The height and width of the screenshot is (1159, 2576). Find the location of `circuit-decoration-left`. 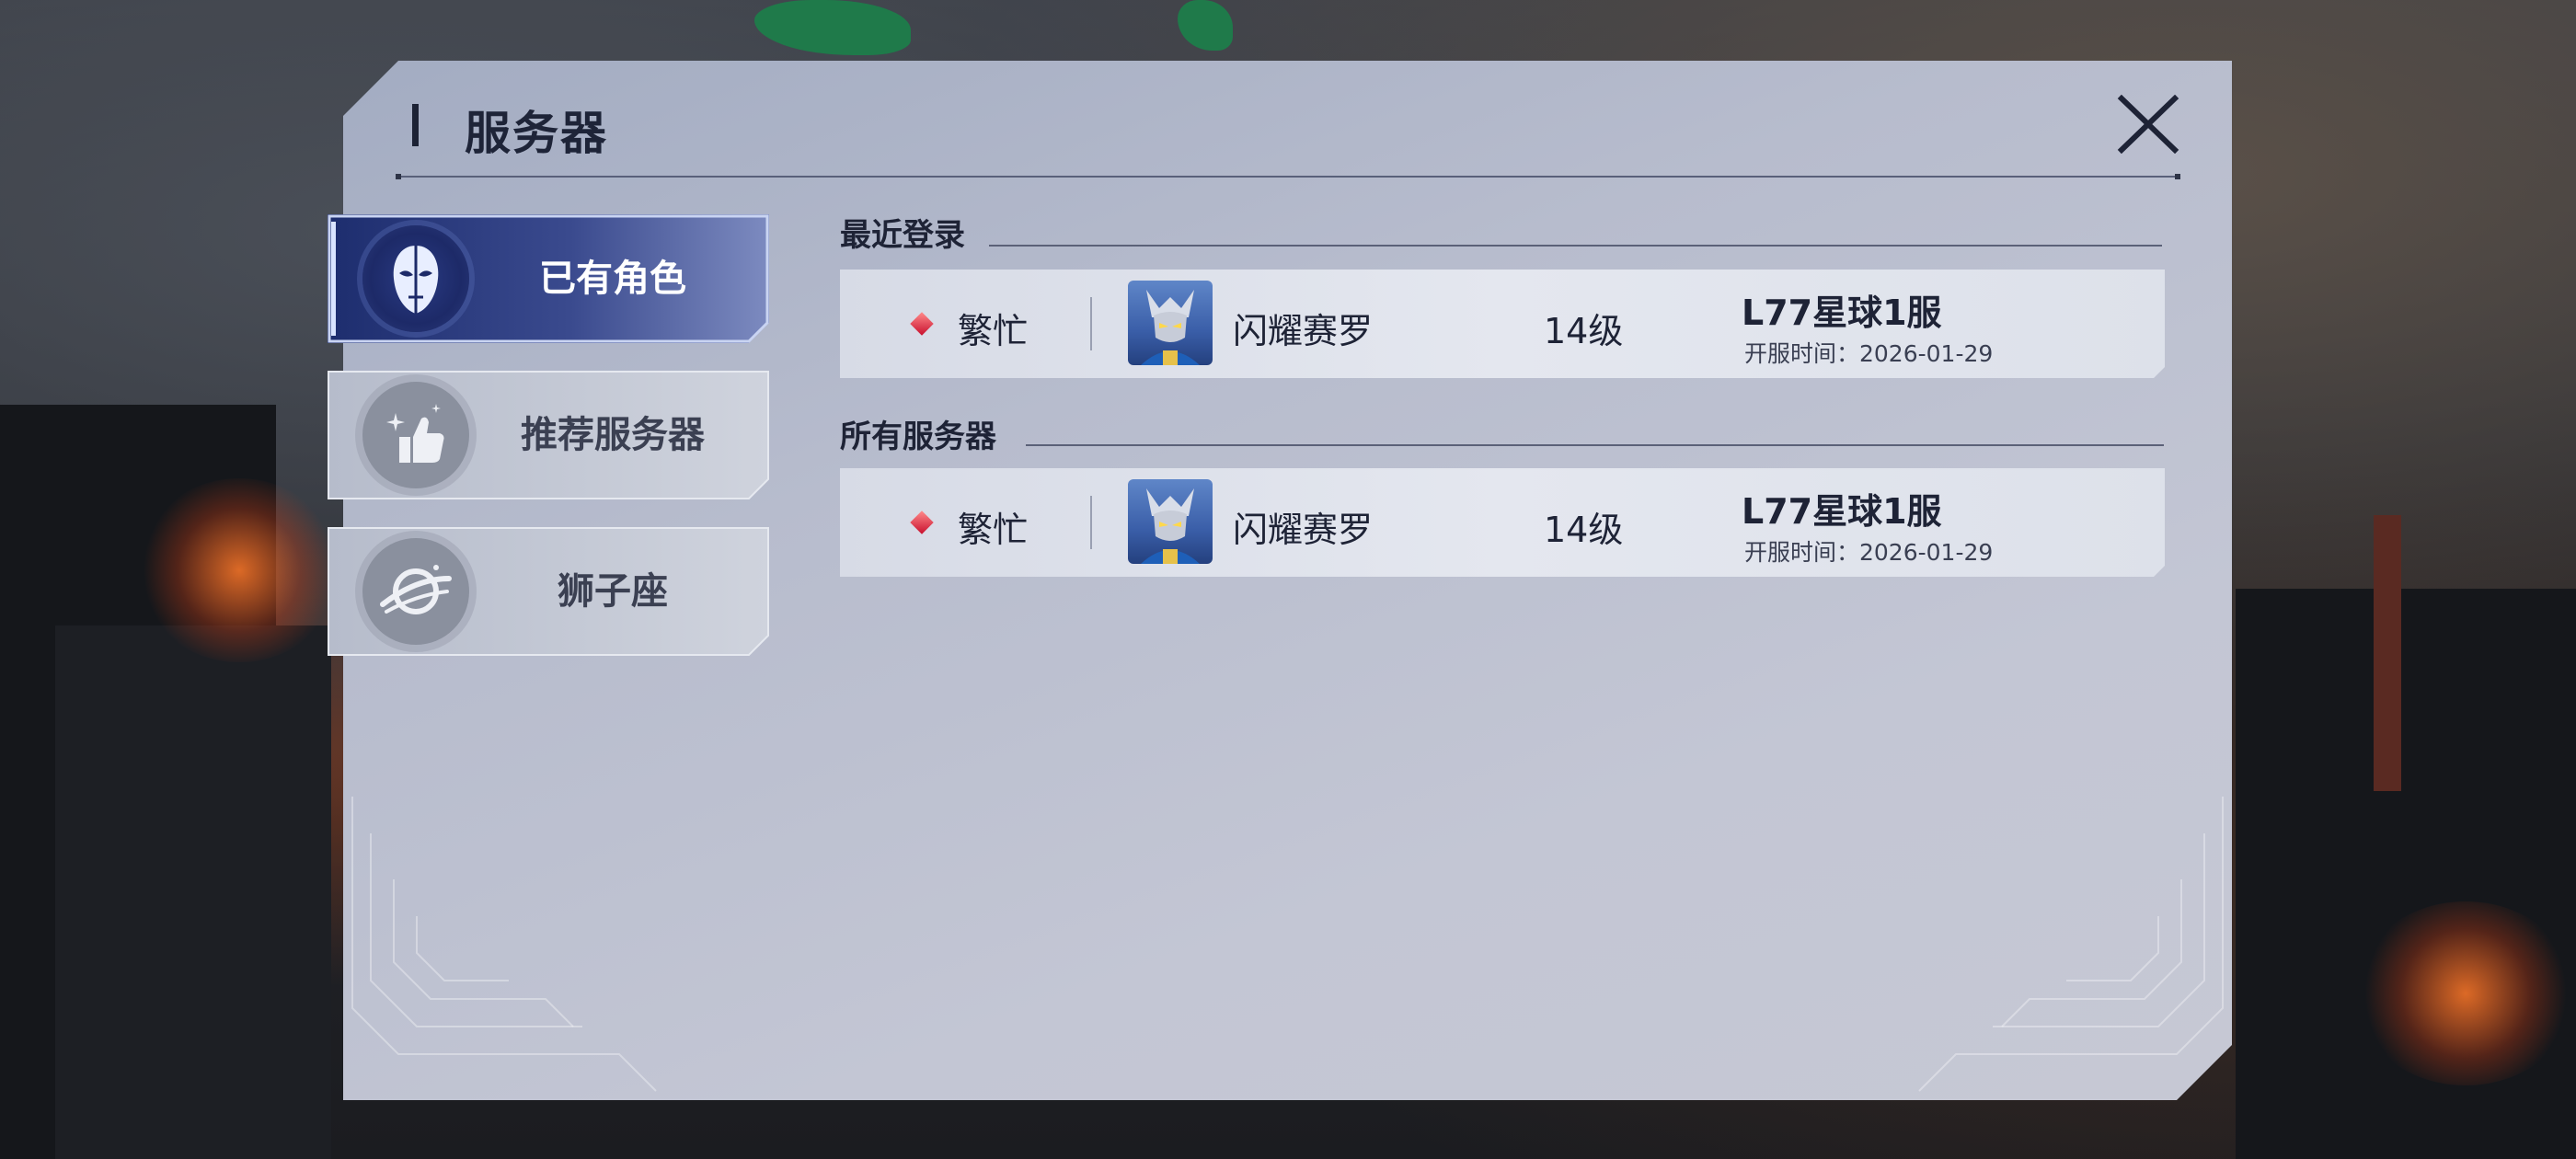

circuit-decoration-left is located at coordinates (536, 939).